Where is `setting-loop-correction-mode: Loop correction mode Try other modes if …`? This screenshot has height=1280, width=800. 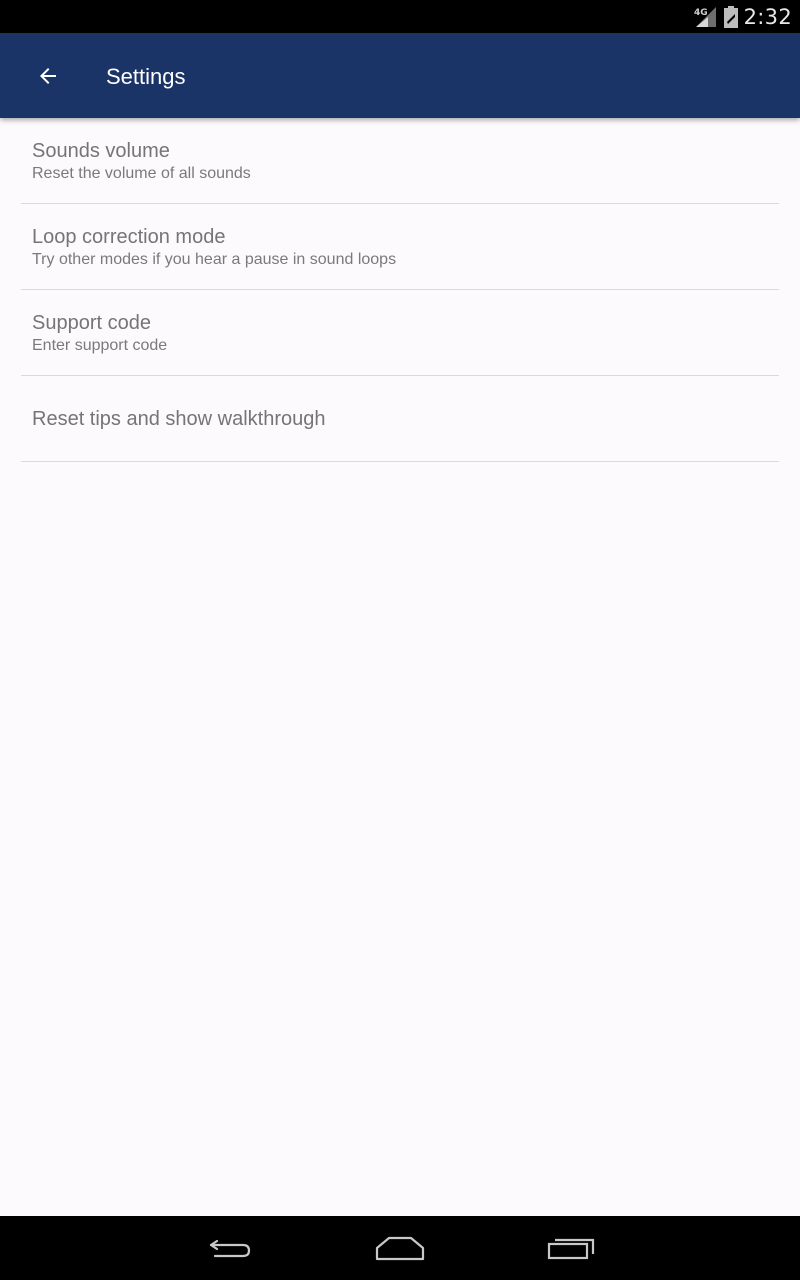 setting-loop-correction-mode: Loop correction mode Try other modes if … is located at coordinates (400, 247).